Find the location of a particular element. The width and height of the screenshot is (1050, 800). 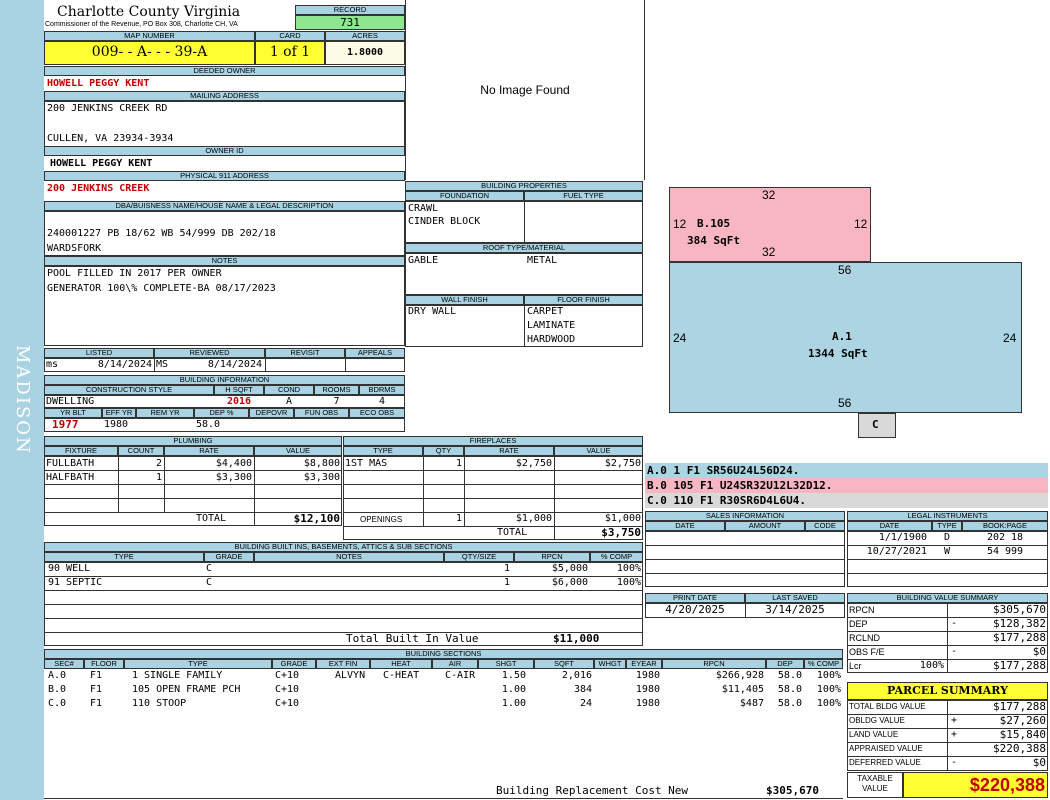

bi-grade-header: GRADE is located at coordinates (229, 557).